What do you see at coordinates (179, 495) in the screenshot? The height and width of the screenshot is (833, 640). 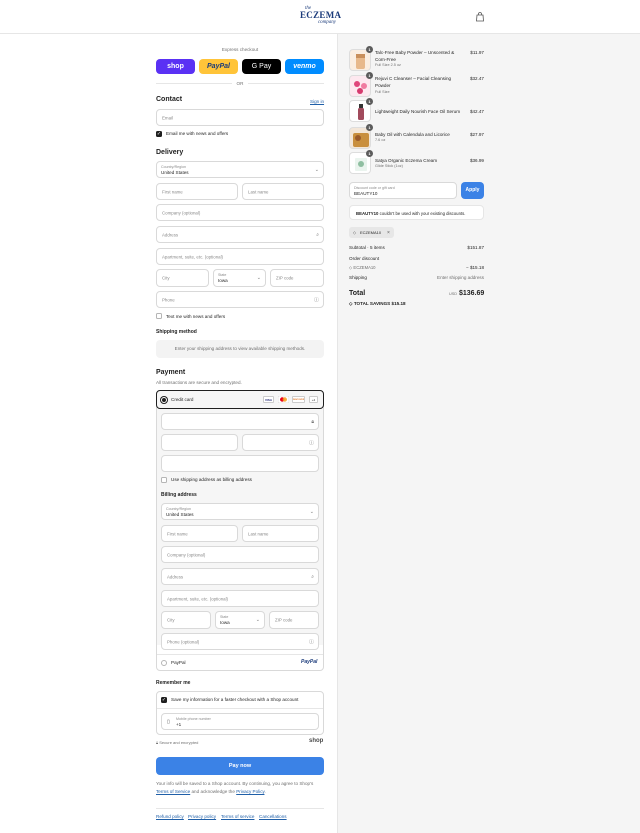 I see `billing-address-title: Billing address` at bounding box center [179, 495].